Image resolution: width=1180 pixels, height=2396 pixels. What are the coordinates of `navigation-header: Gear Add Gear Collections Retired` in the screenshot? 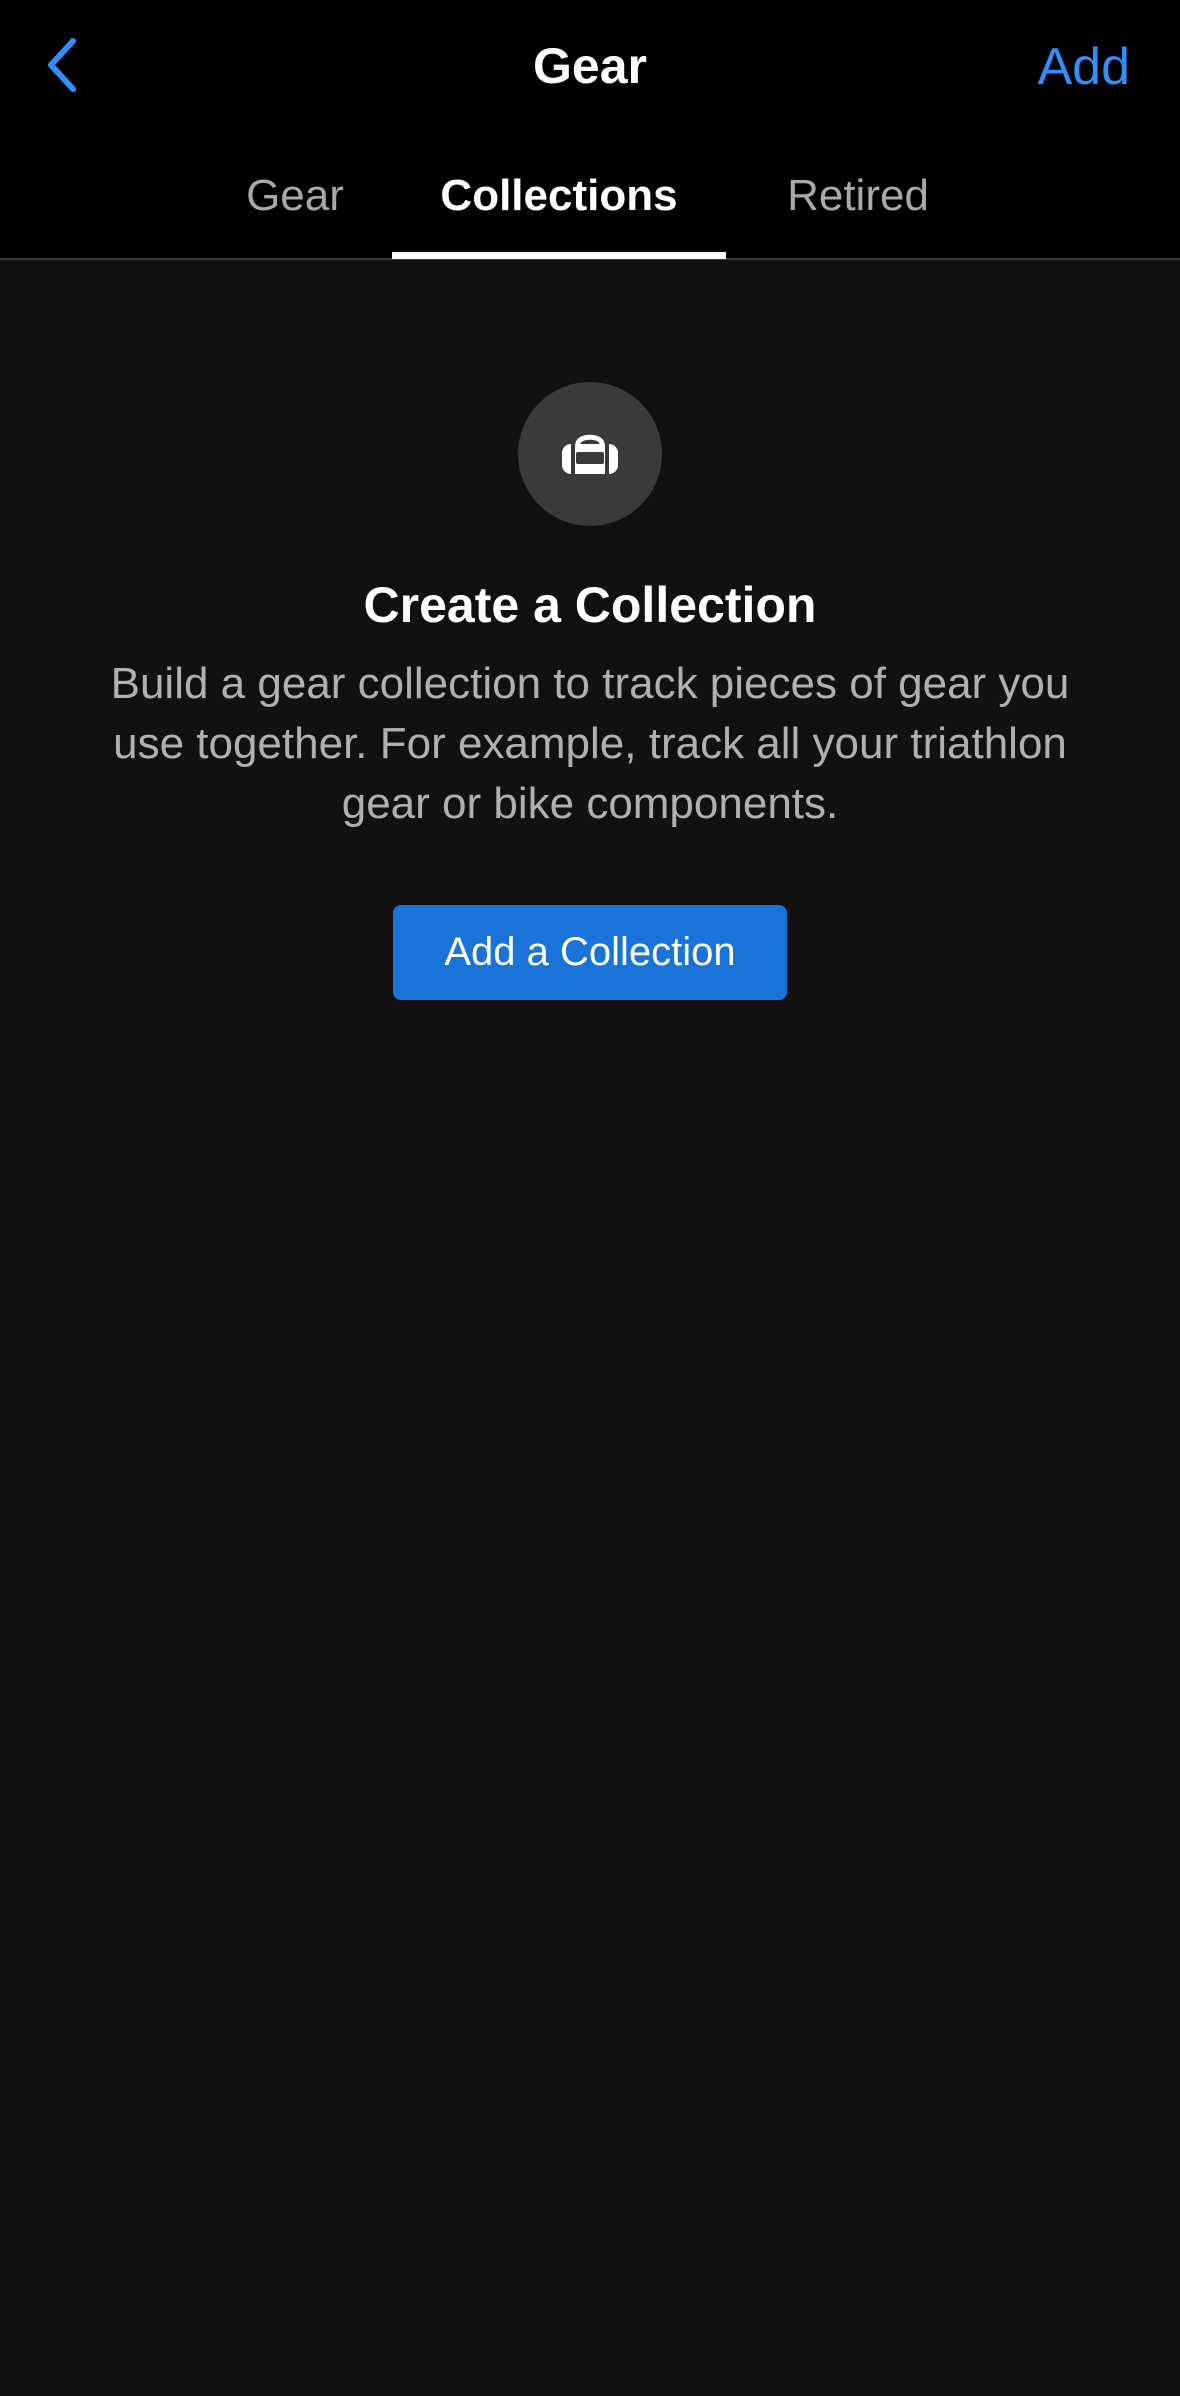 It's located at (590, 130).